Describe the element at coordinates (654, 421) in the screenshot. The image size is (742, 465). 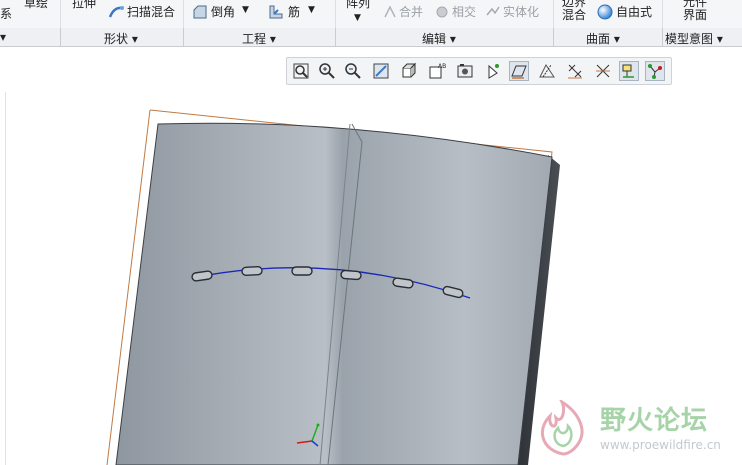
I see `watermark-title: 野火论坛` at that location.